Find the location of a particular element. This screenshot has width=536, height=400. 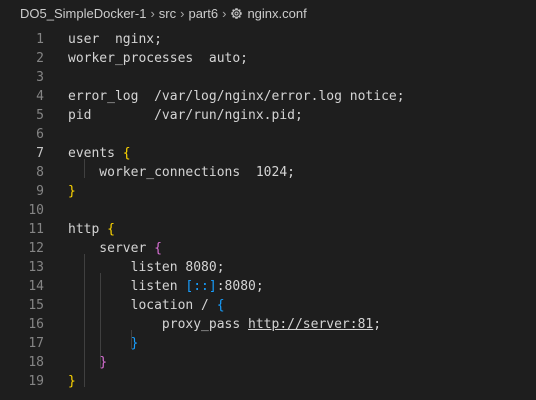

code-line: 14 listen [::]:8080; is located at coordinates (268, 286).